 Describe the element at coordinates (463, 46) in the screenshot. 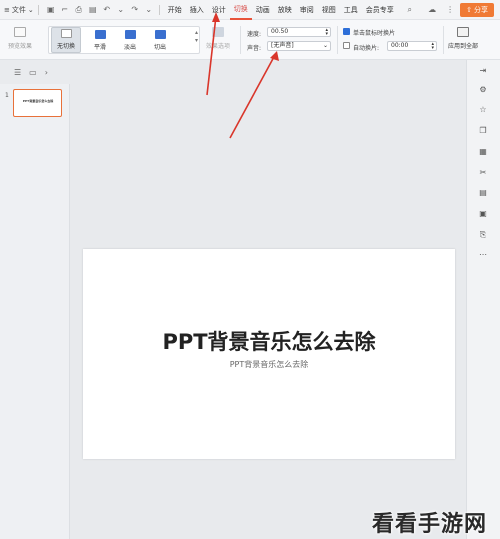

I see `apply-all-label: 应用到全部` at that location.